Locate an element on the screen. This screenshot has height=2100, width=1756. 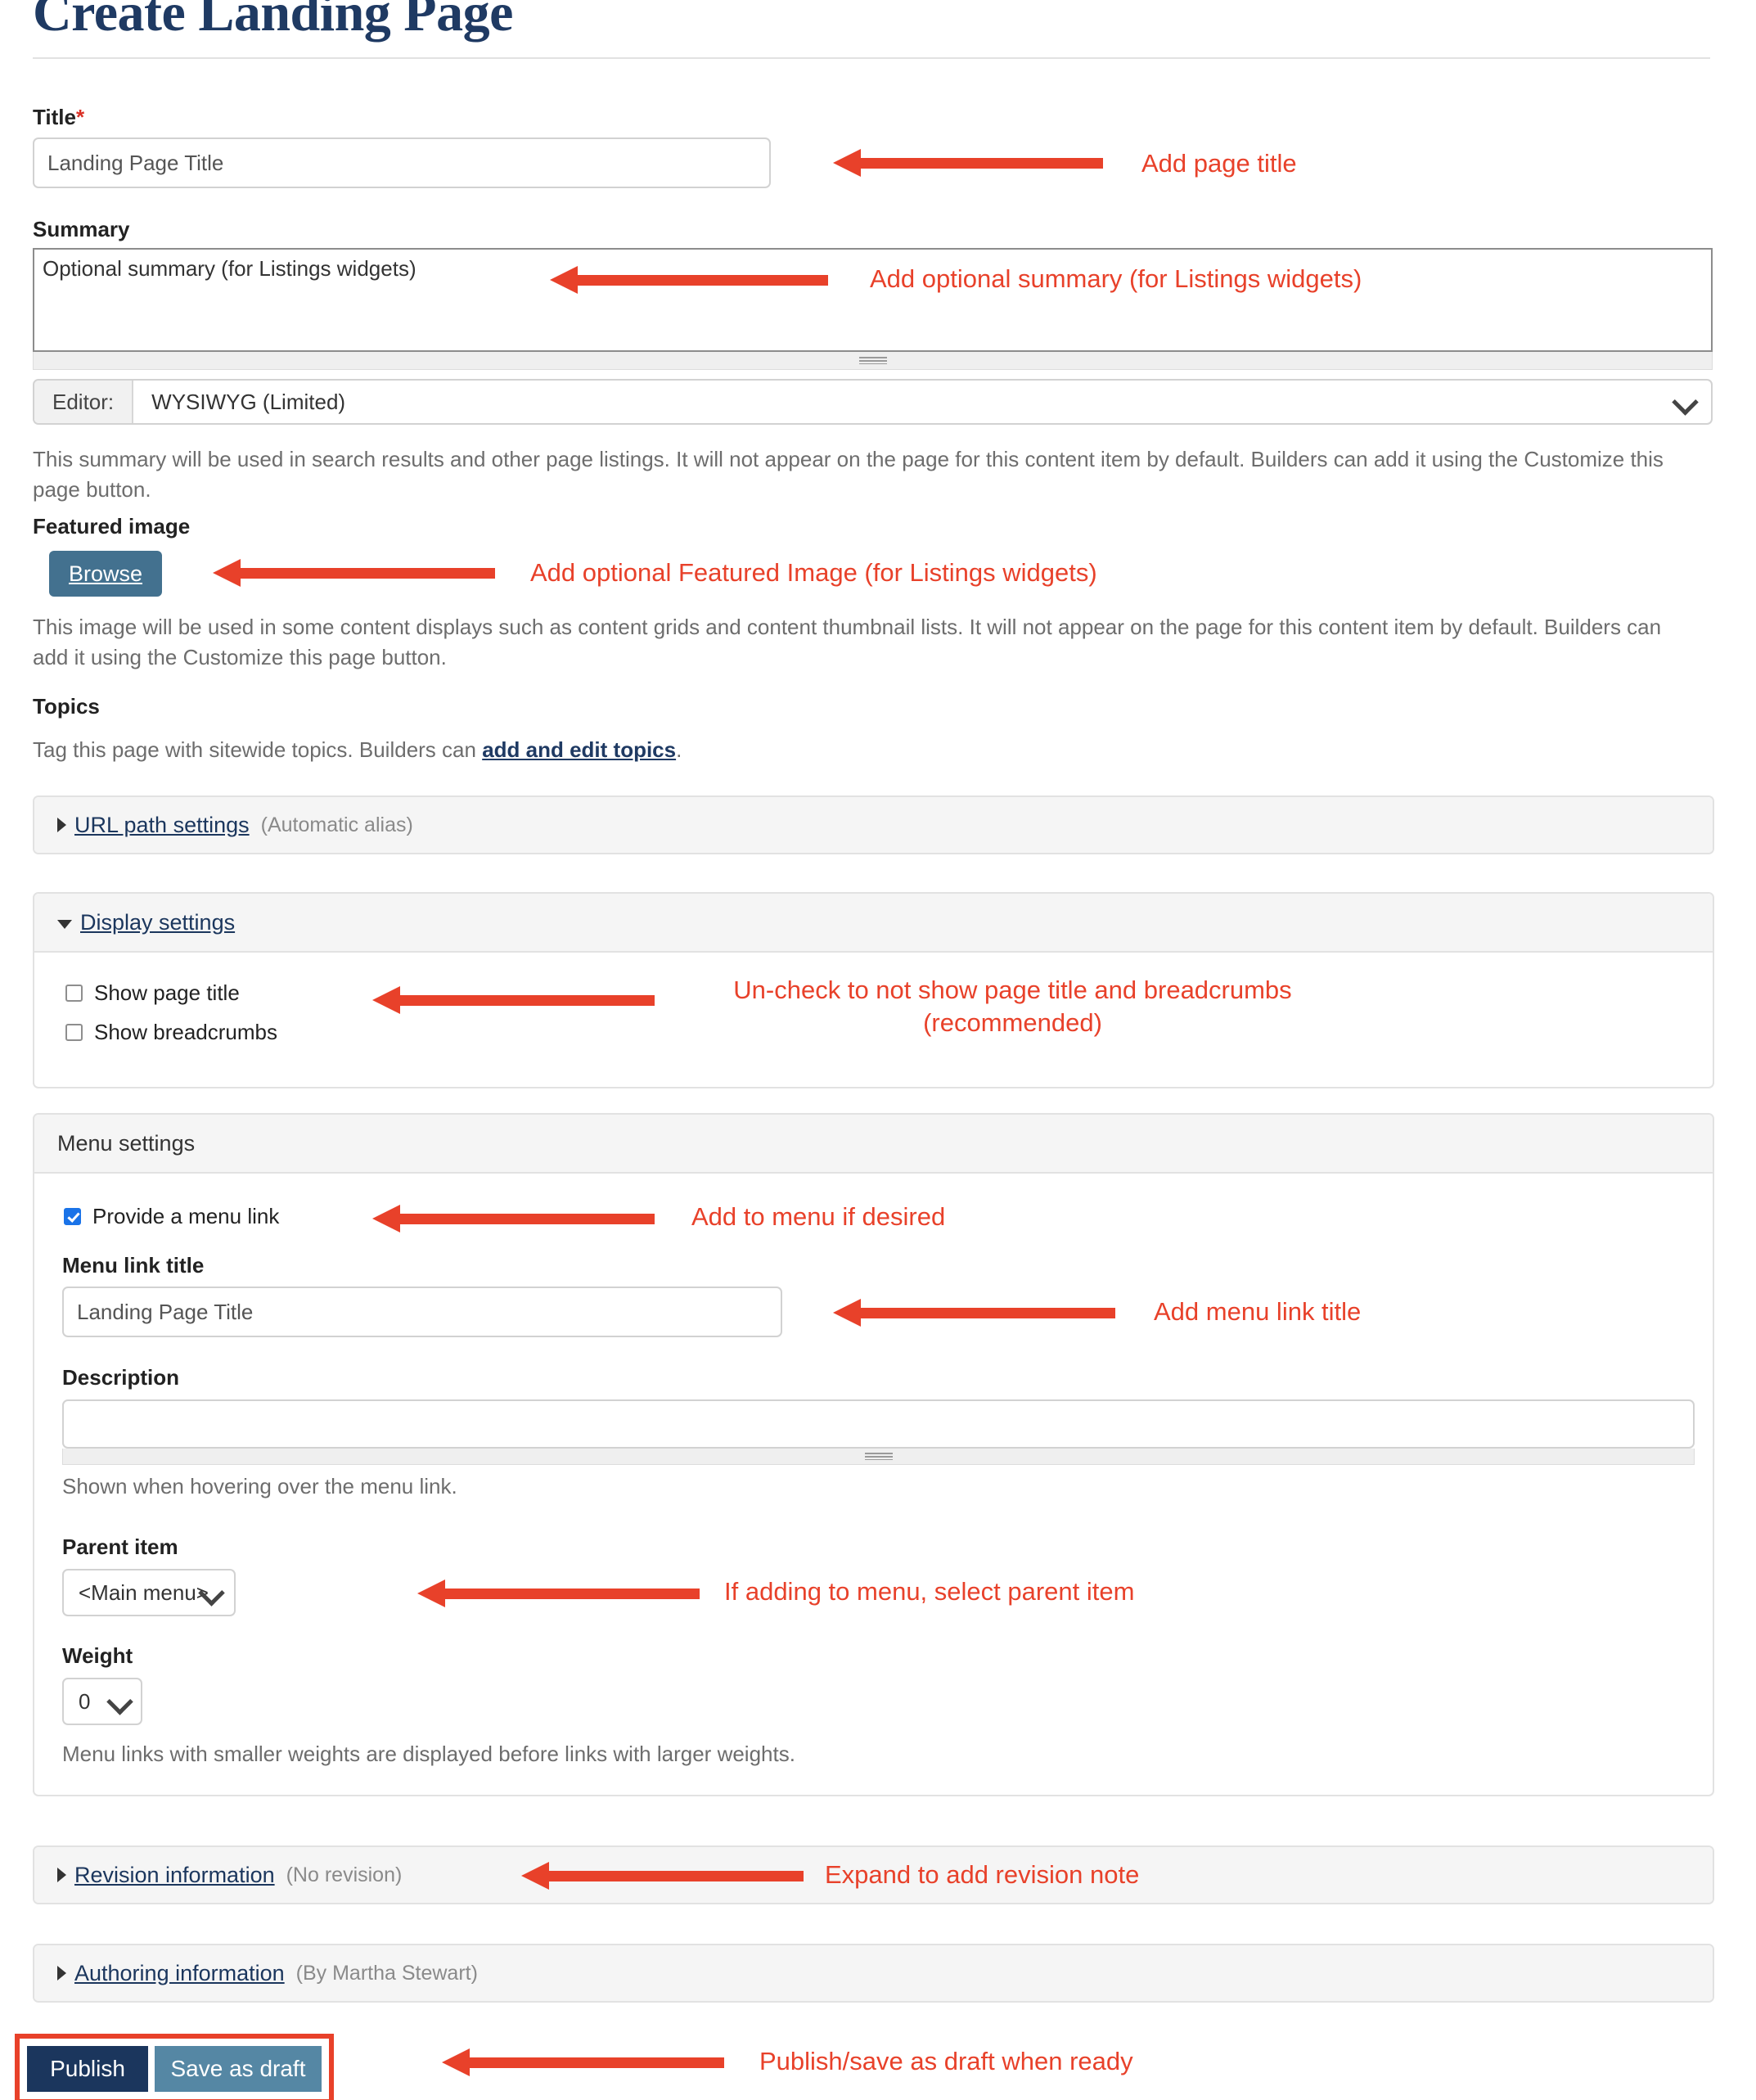
url-path-settings-header: URL path settings (Automatic alias) is located at coordinates (873, 825).